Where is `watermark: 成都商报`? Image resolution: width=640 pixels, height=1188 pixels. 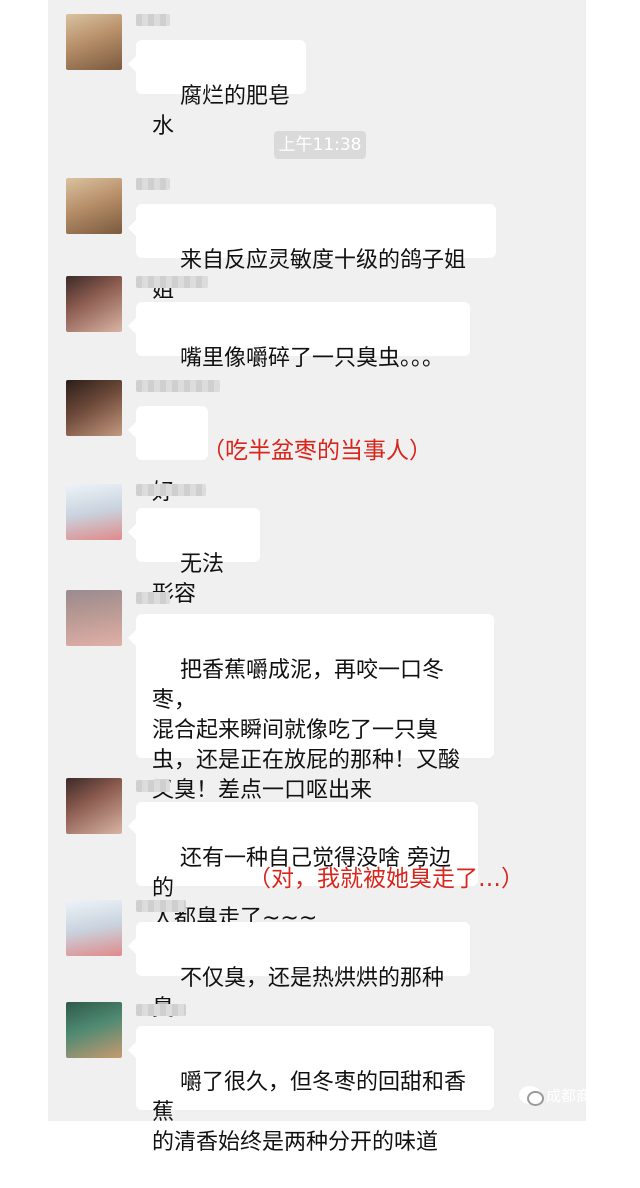
watermark: 成都商报 is located at coordinates (562, 1095).